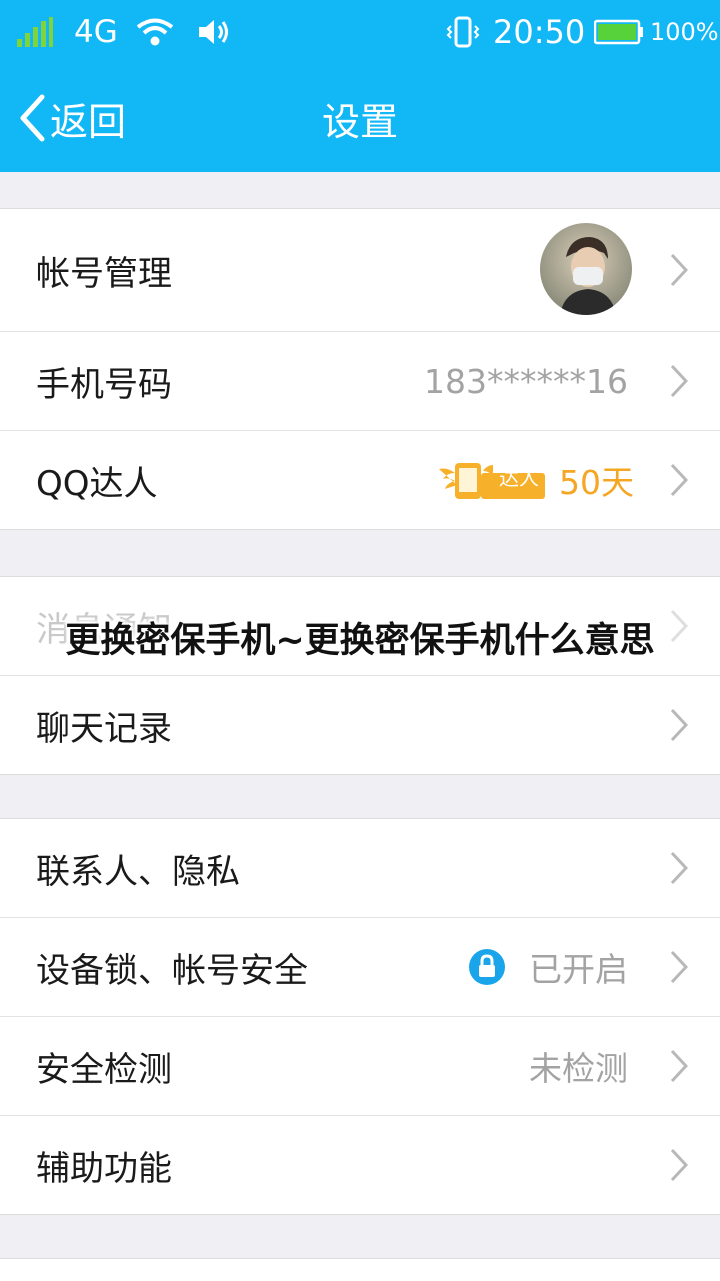 The image size is (720, 1281). Describe the element at coordinates (172, 970) in the screenshot. I see `row-label: 设备锁、帐号安全` at that location.